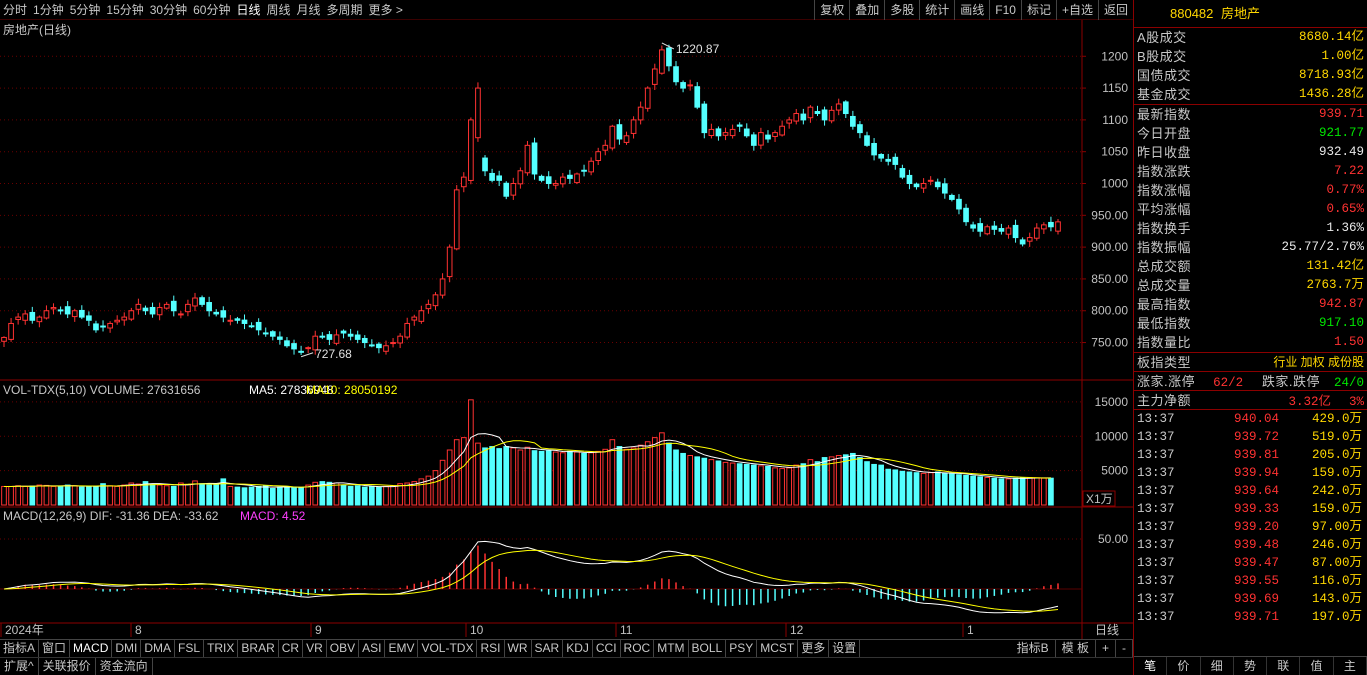  What do you see at coordinates (936, 10) in the screenshot?
I see `toolbar-button-3: 统计` at bounding box center [936, 10].